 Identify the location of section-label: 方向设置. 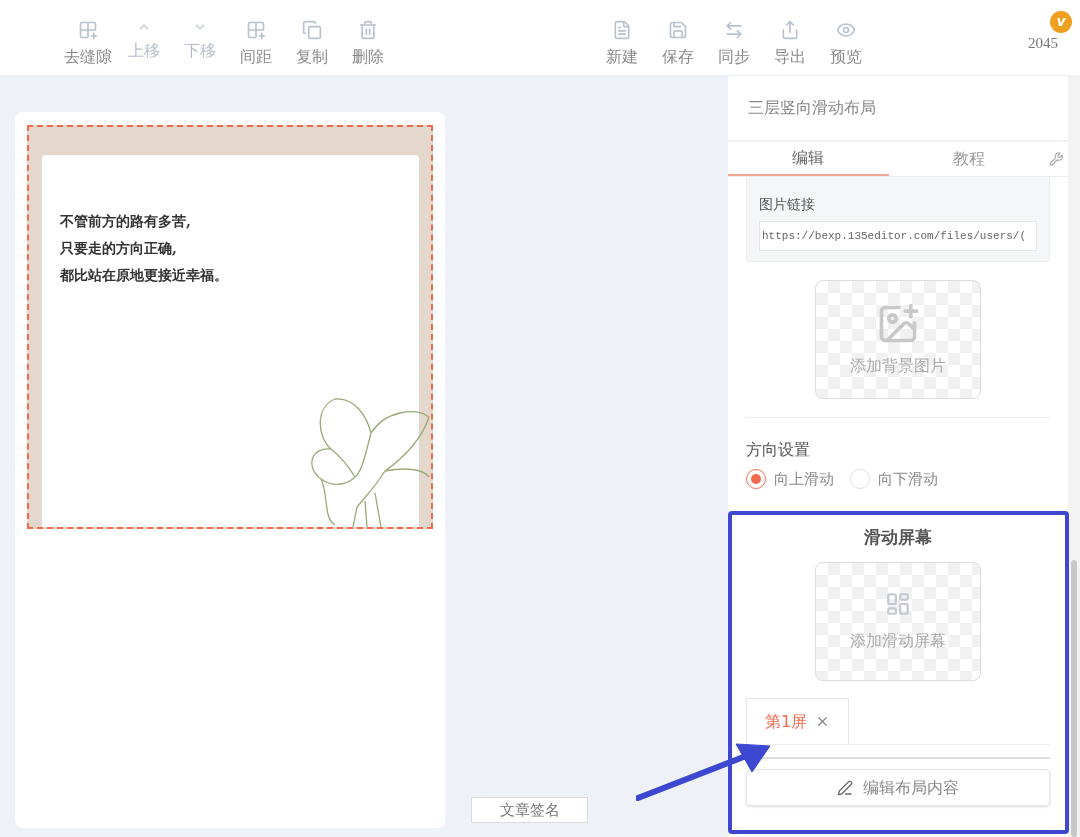
(778, 450).